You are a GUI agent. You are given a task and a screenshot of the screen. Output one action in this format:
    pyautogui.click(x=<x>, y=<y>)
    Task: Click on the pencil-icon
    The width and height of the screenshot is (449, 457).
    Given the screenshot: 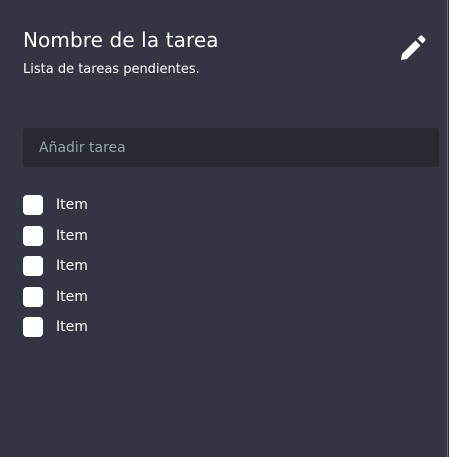 What is the action you would take?
    pyautogui.click(x=413, y=47)
    